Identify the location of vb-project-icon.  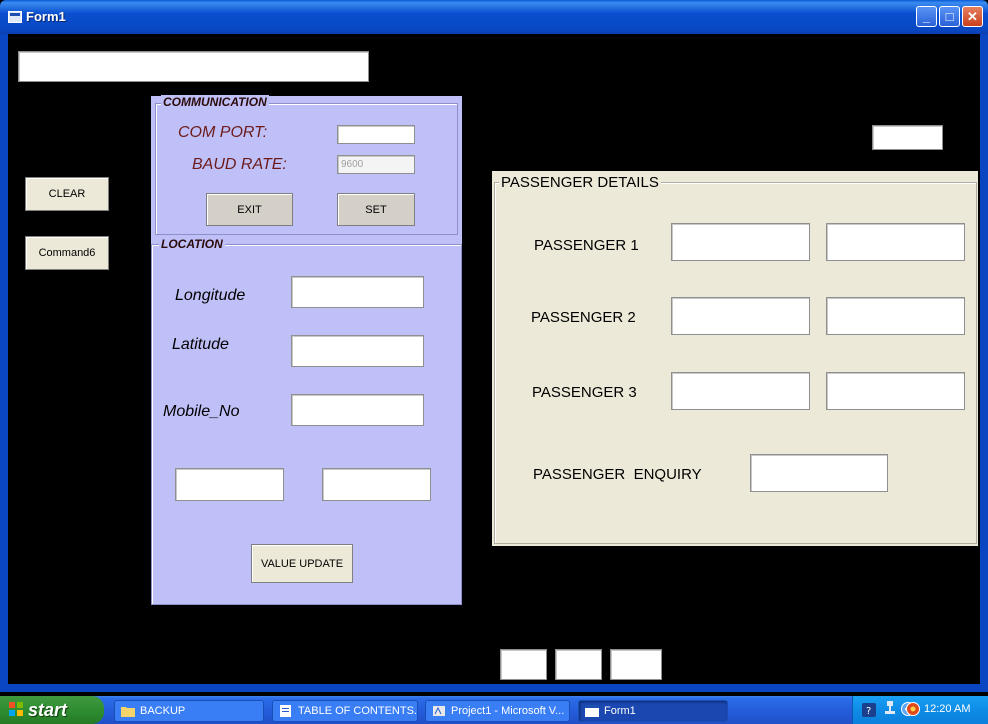
(439, 711).